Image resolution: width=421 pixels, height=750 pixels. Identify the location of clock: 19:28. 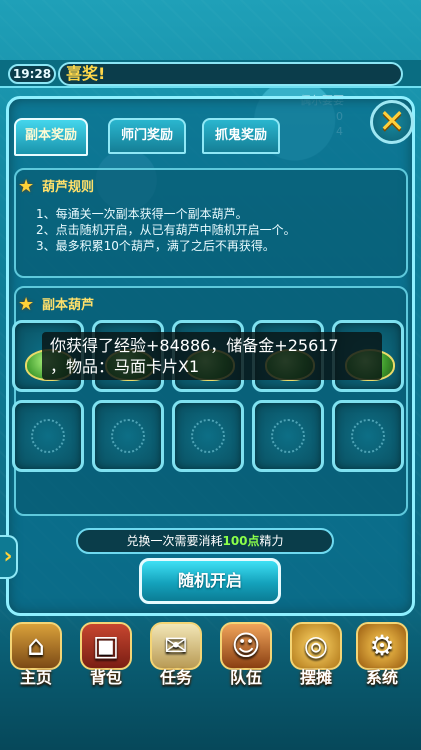
(32, 74).